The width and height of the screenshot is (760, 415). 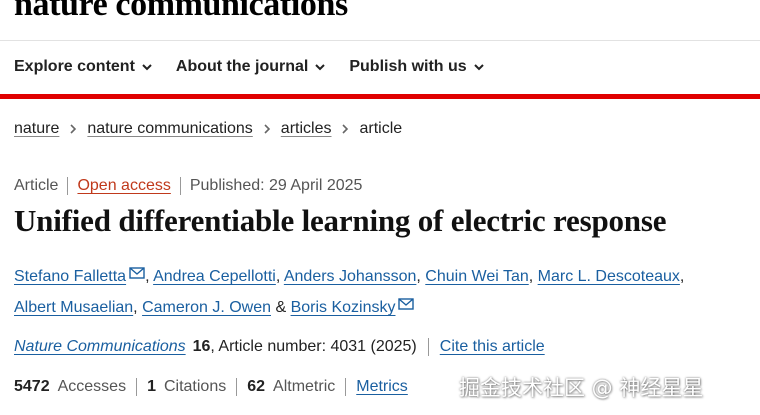 What do you see at coordinates (382, 387) in the screenshot?
I see `metrics-link: Metrics` at bounding box center [382, 387].